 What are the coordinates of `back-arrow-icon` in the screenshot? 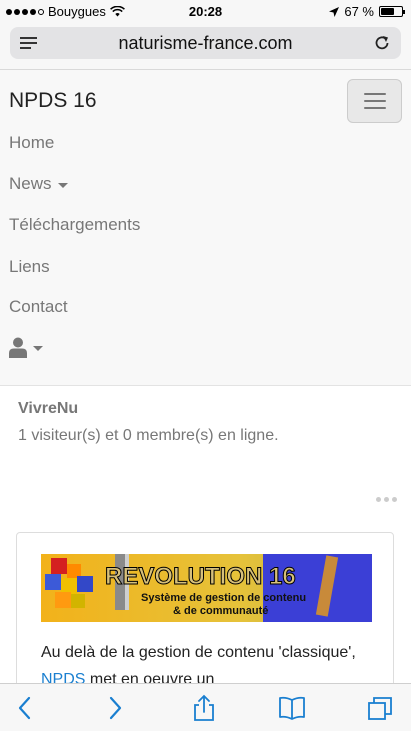 It's located at (26, 708).